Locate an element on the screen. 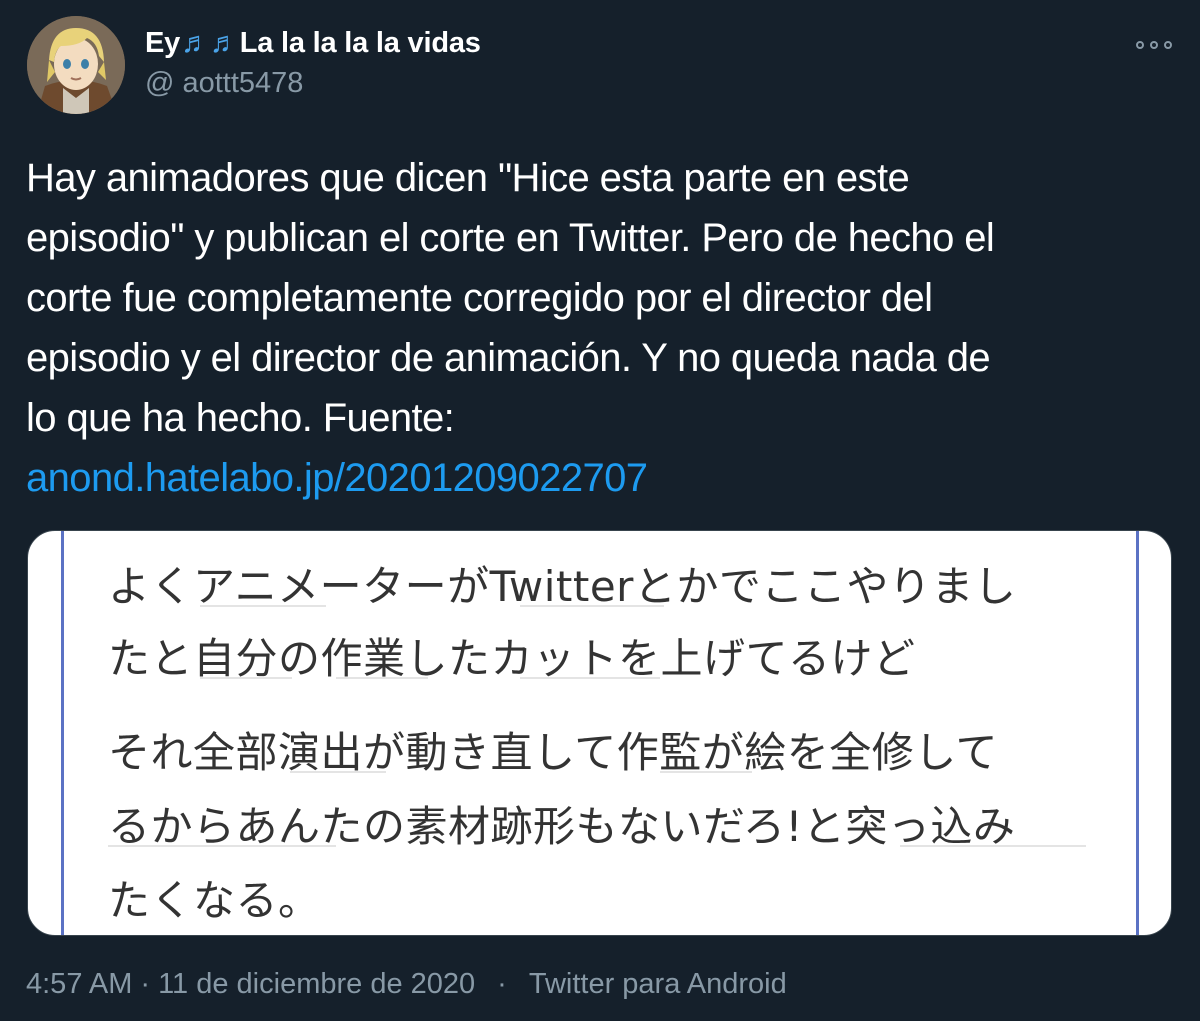 This screenshot has height=1021, width=1200. tweet-time: 4:57 AM is located at coordinates (79, 984).